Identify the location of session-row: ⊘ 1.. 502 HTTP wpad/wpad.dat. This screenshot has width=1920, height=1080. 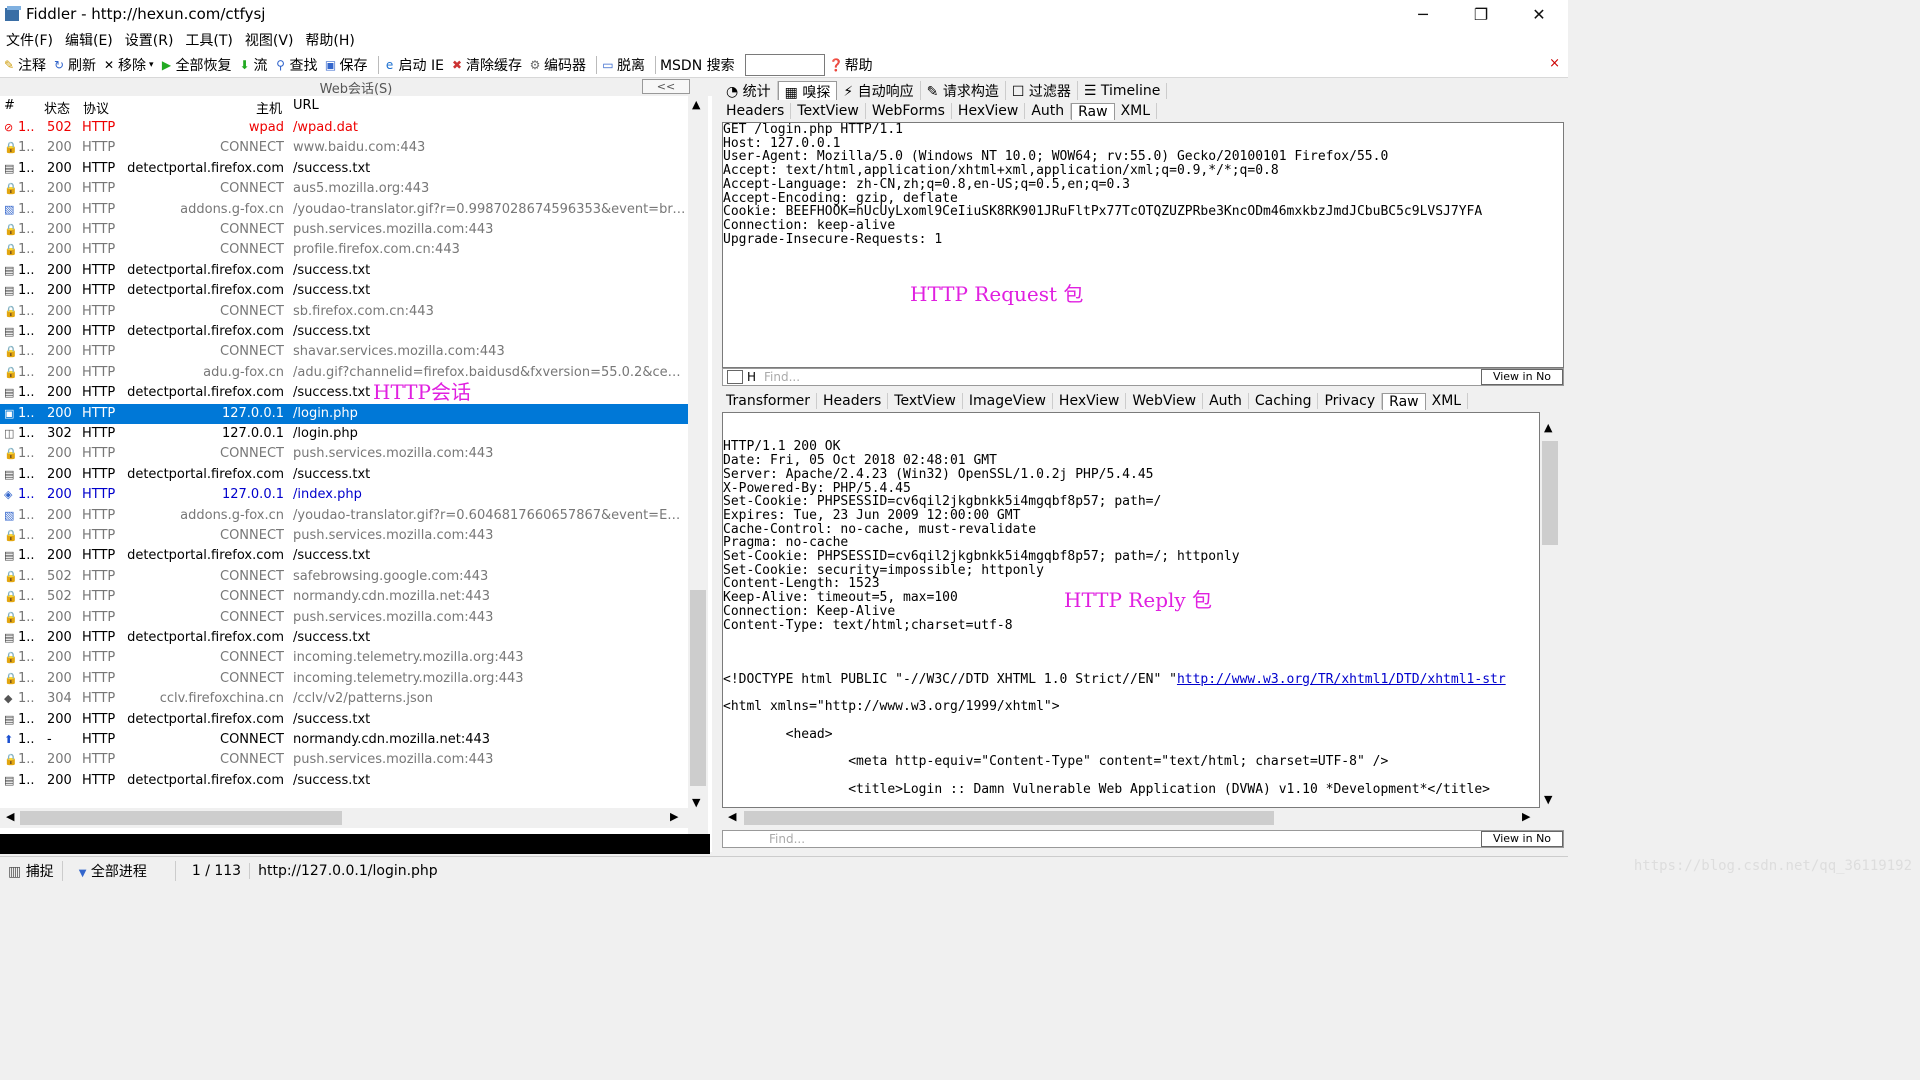
(344, 128).